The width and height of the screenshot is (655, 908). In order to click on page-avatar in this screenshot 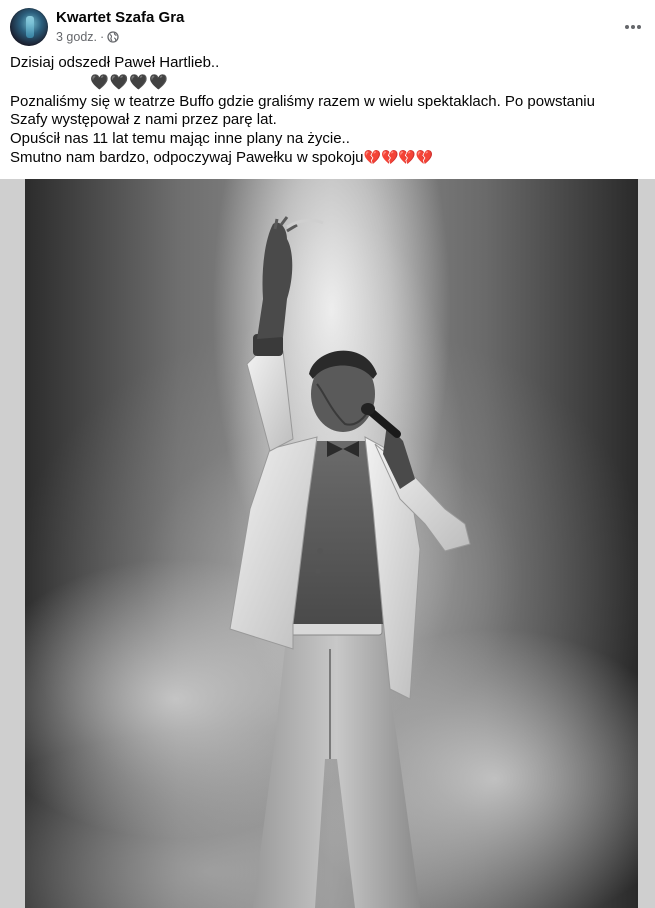, I will do `click(29, 27)`.